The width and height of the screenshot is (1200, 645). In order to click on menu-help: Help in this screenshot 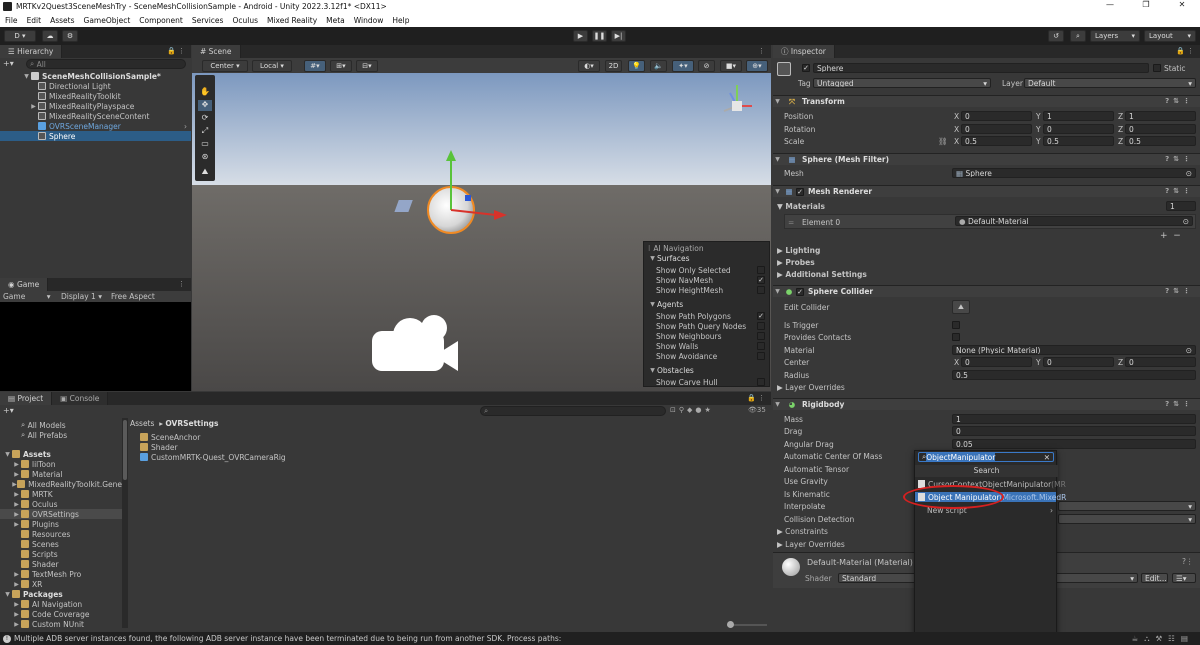, I will do `click(400, 20)`.